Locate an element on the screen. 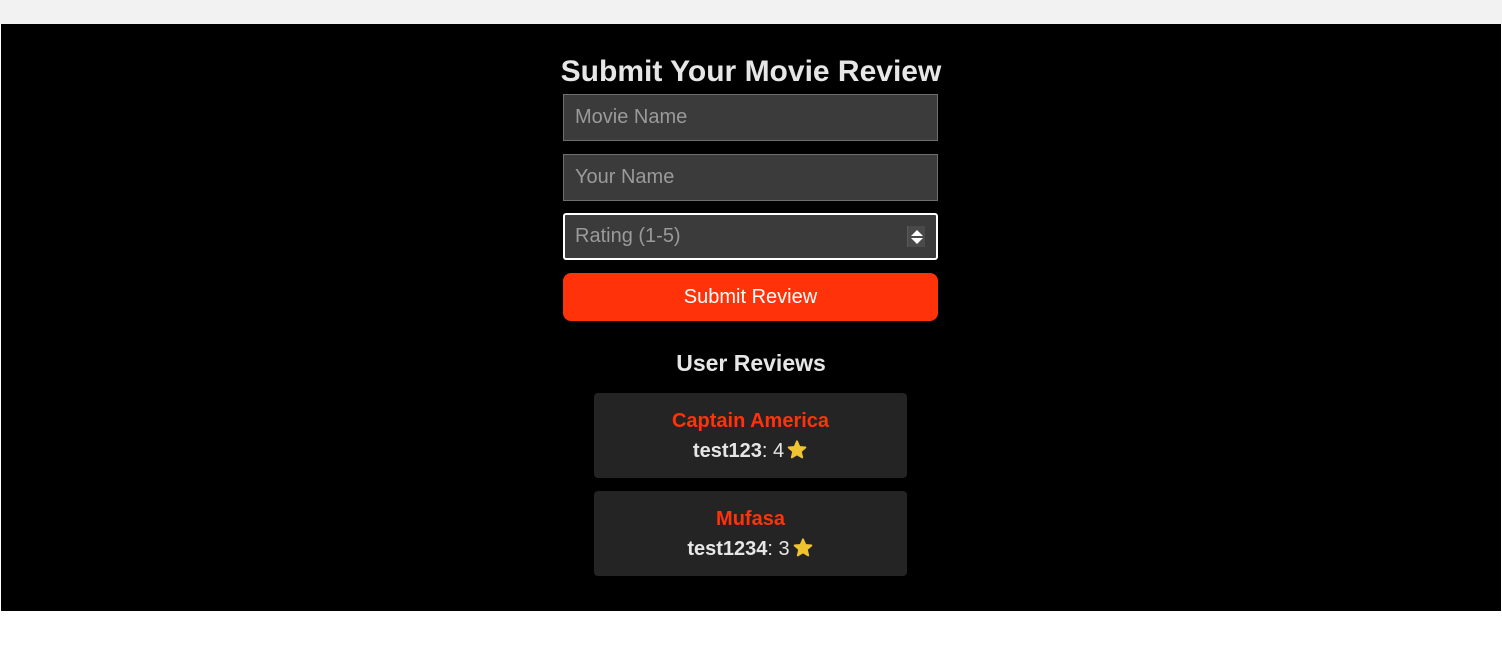 The height and width of the screenshot is (648, 1502). reviews-heading: User Reviews is located at coordinates (751, 363).